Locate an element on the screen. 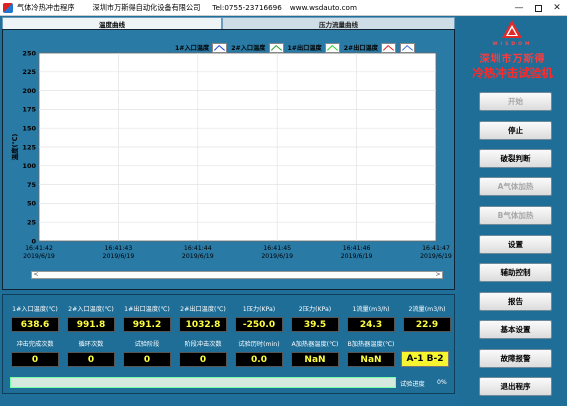  tab-temperature-curve: 温度曲线 is located at coordinates (112, 23).